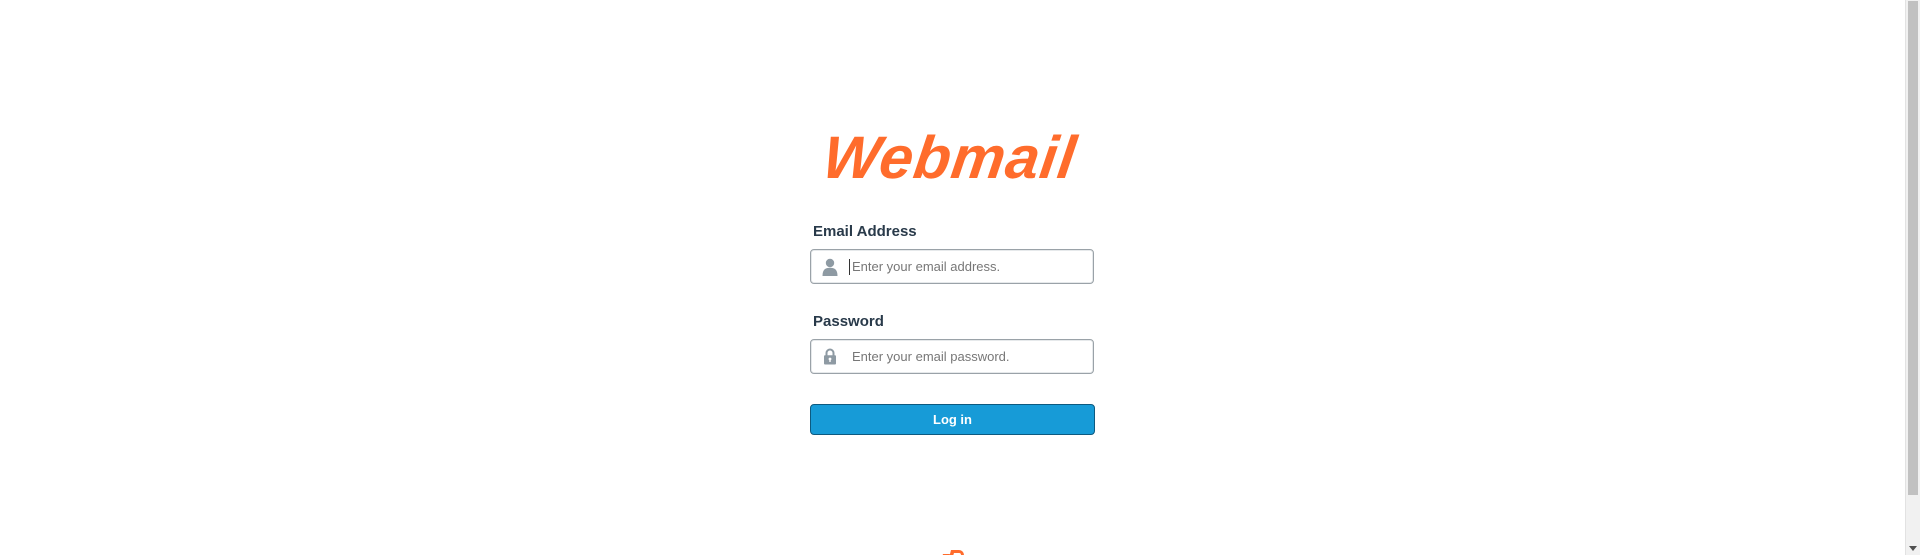 The height and width of the screenshot is (555, 1920). I want to click on email-input-group, so click(952, 266).